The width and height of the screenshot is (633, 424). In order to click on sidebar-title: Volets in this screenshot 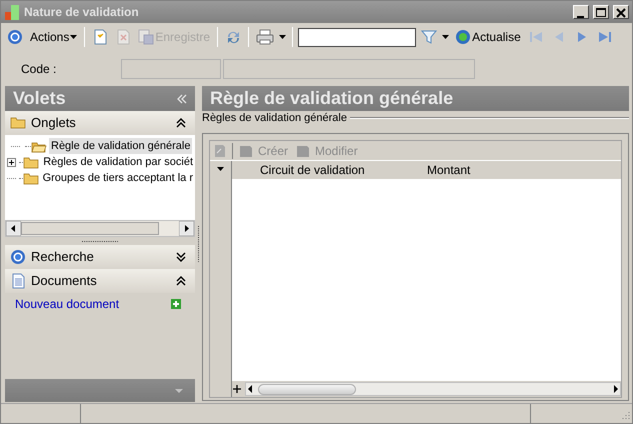, I will do `click(39, 98)`.